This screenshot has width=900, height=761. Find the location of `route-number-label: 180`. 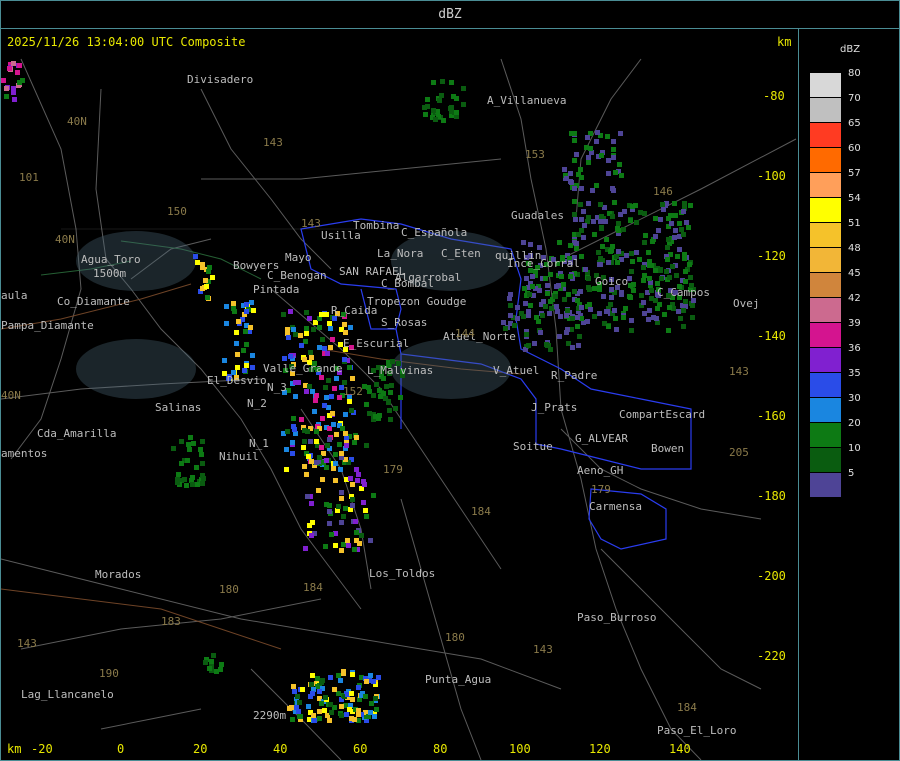

route-number-label: 180 is located at coordinates (455, 637).